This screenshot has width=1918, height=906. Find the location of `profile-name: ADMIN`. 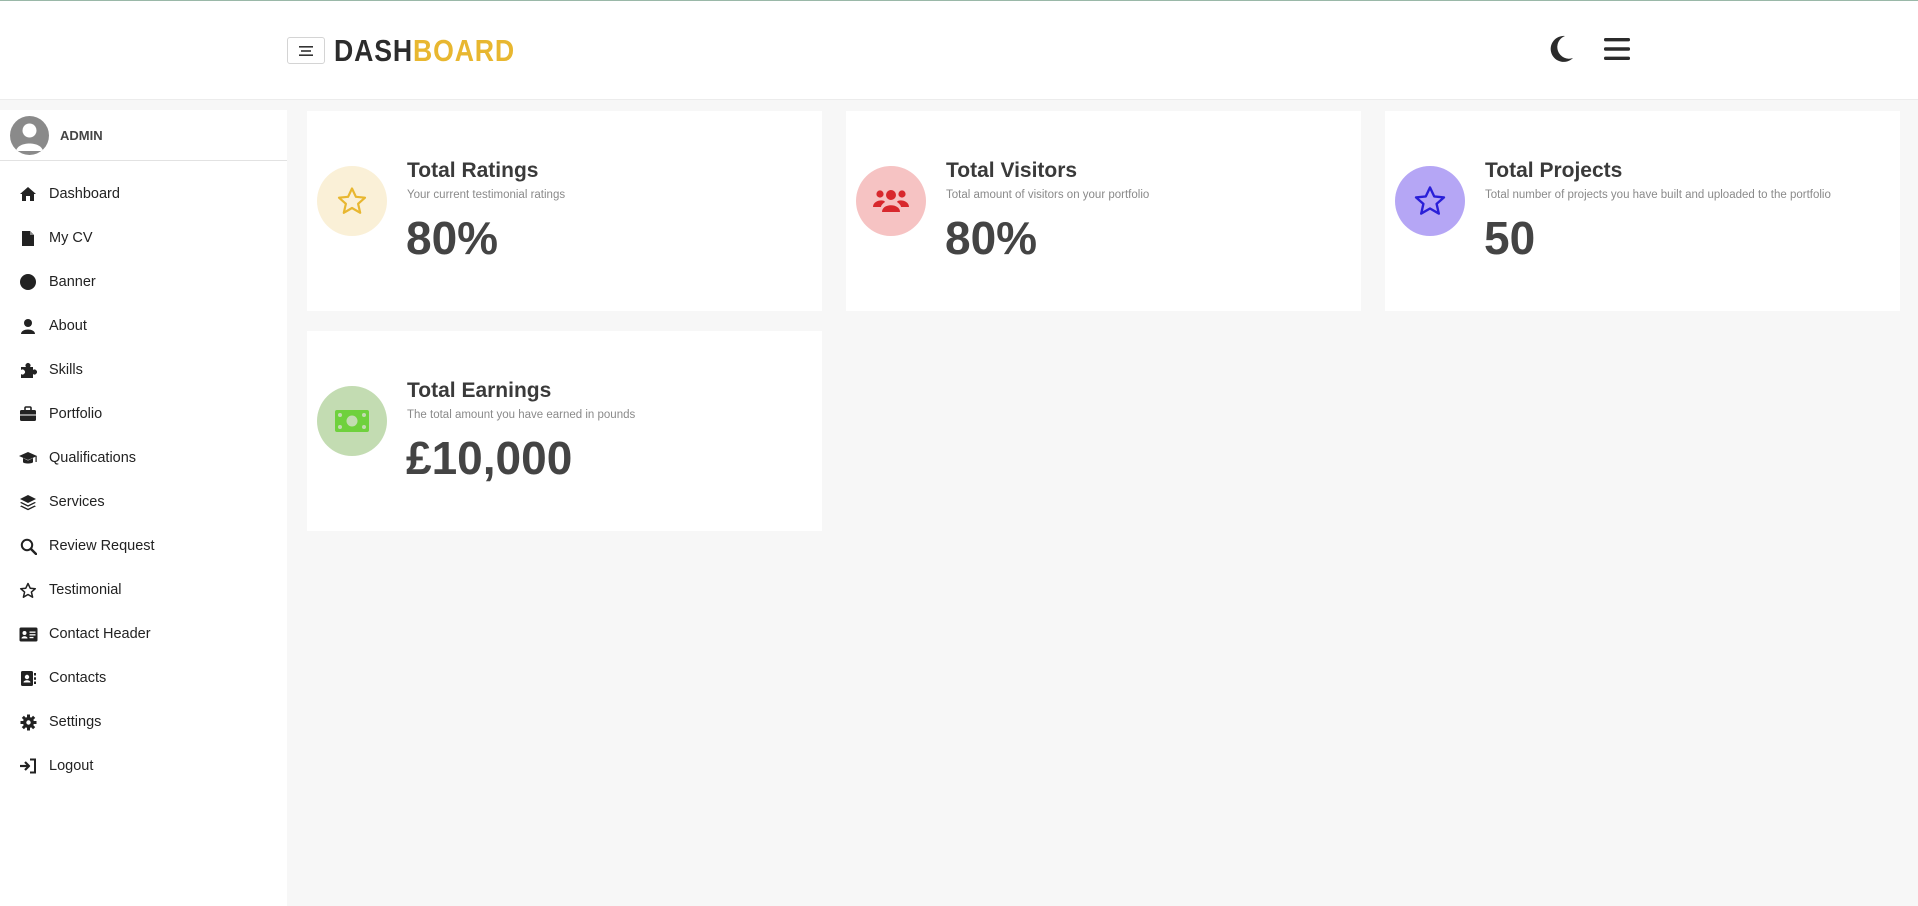

profile-name: ADMIN is located at coordinates (81, 135).